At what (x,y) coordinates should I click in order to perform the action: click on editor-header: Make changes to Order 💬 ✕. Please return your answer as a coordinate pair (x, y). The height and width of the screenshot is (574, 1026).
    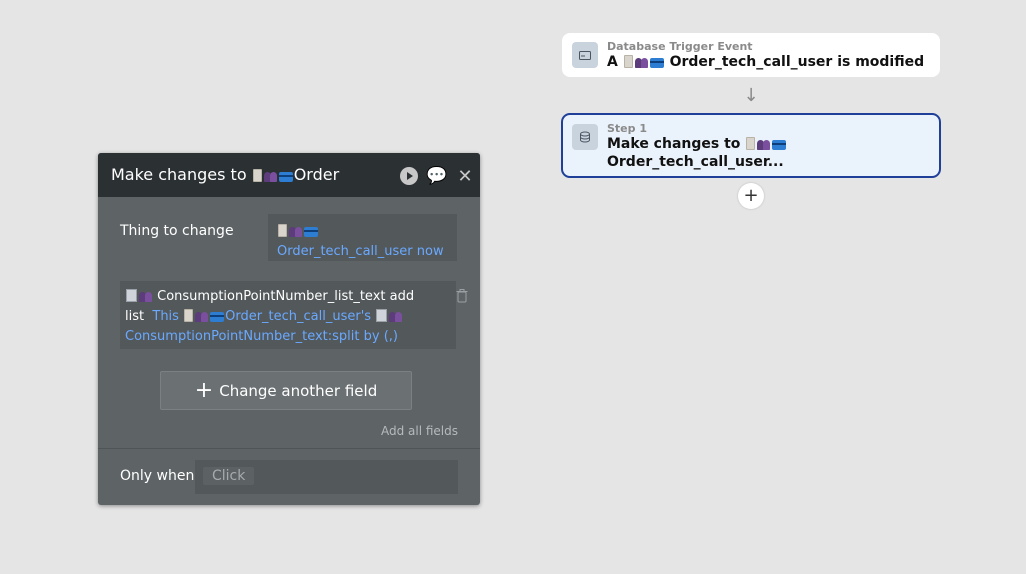
    Looking at the image, I should click on (289, 175).